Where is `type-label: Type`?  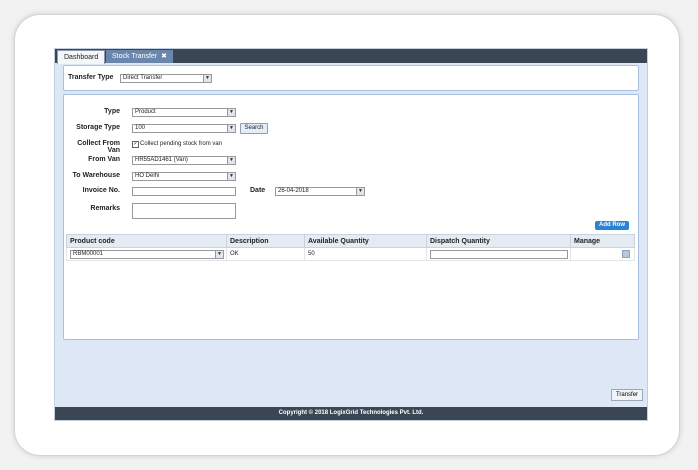
type-label: Type is located at coordinates (112, 111).